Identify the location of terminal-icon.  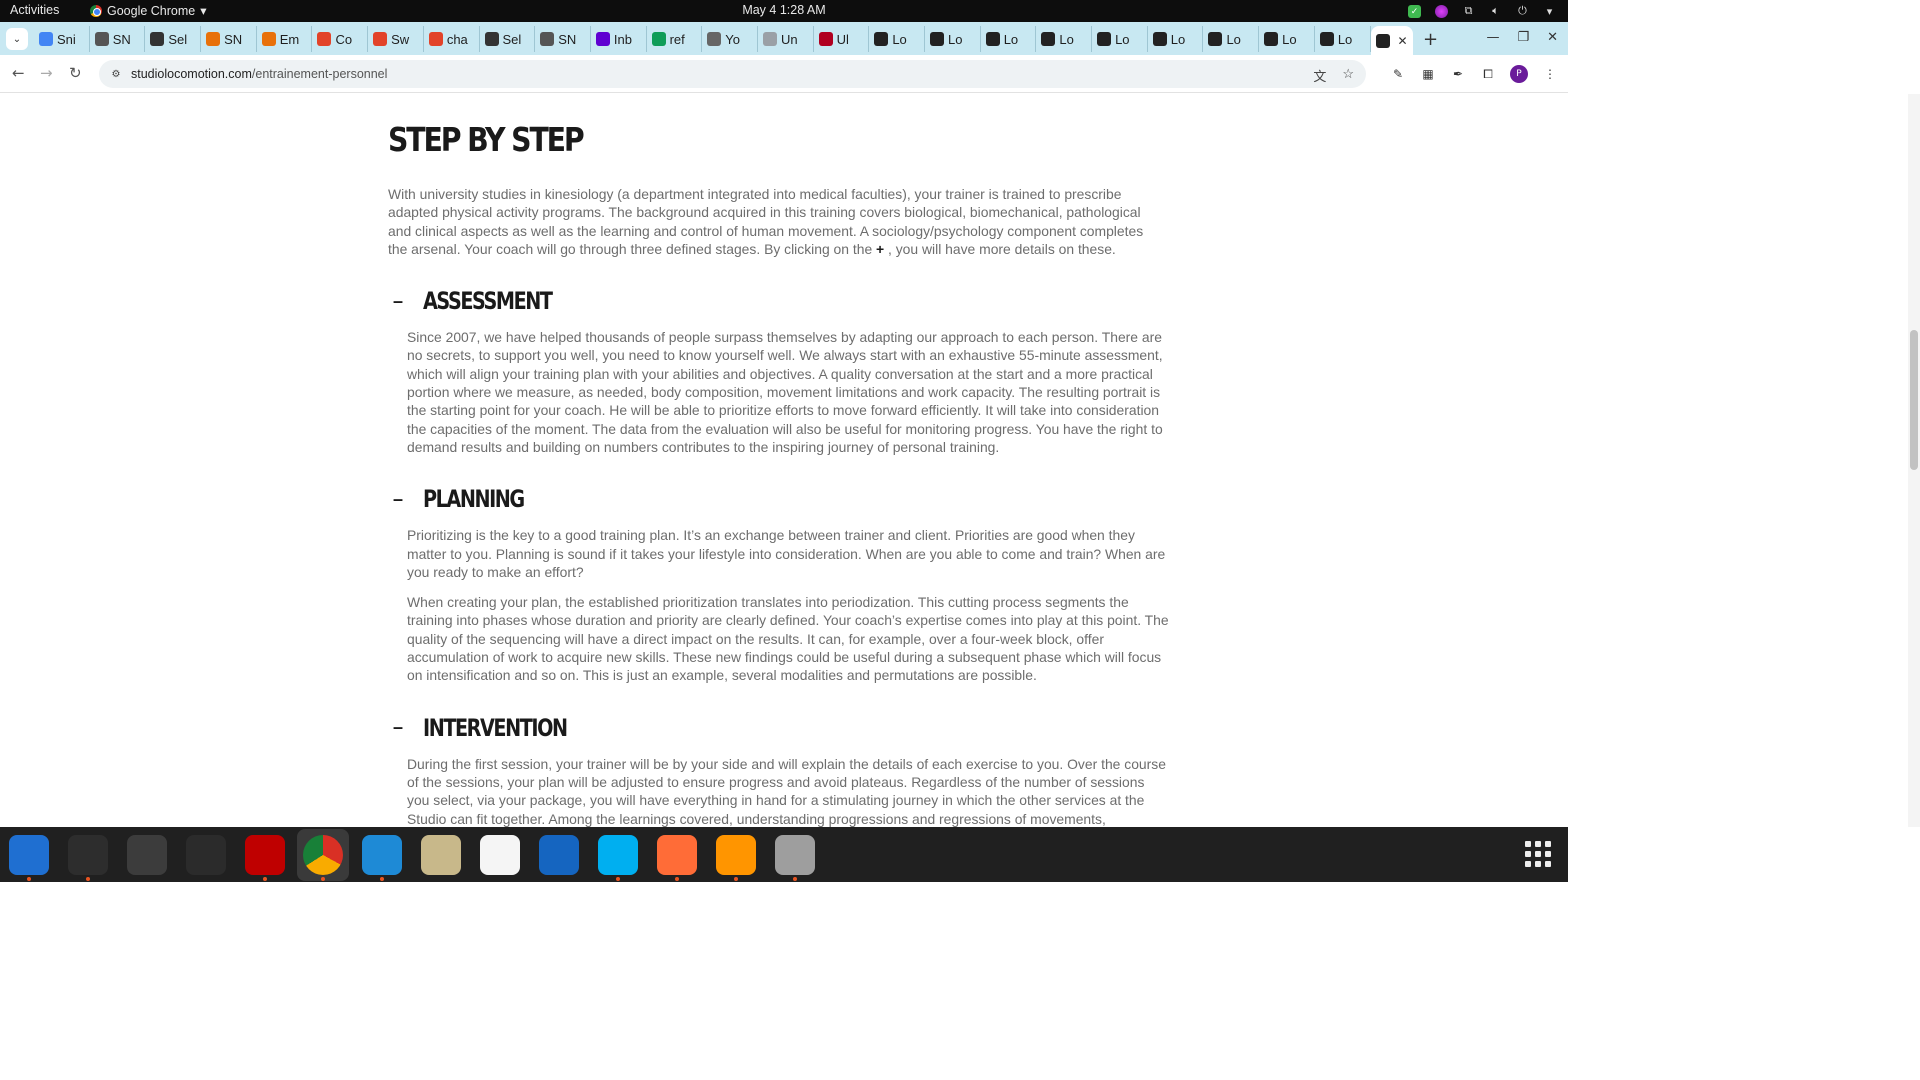
(88, 855).